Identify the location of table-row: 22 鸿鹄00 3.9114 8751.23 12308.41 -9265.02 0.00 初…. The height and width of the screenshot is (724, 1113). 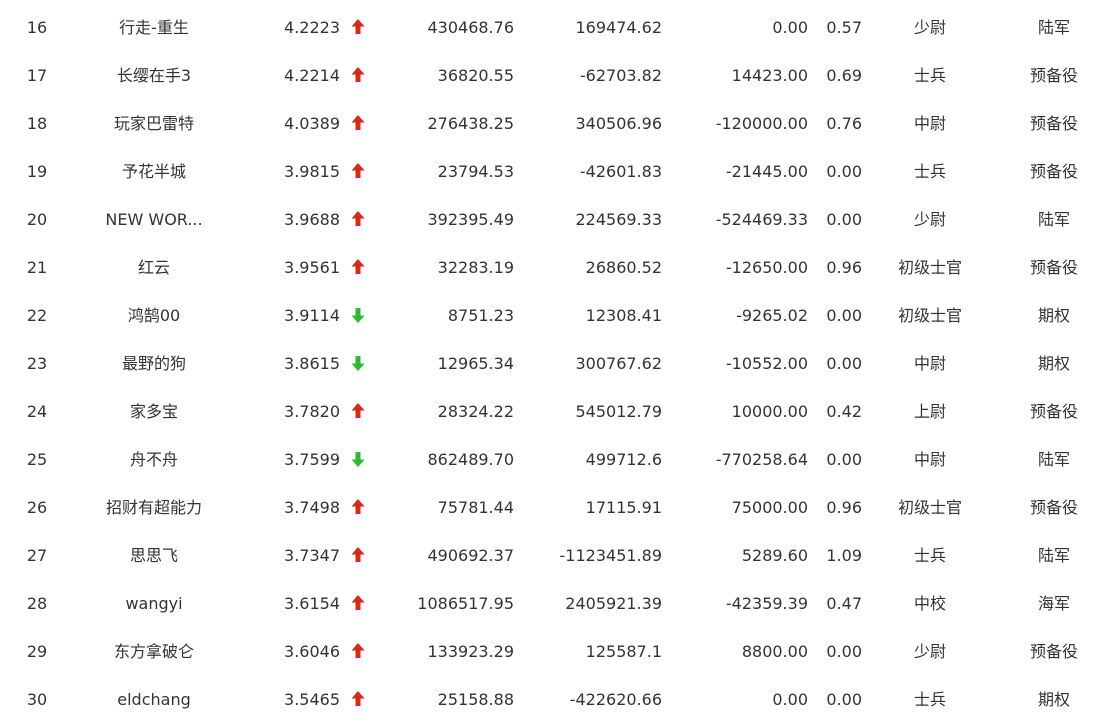
(556, 316).